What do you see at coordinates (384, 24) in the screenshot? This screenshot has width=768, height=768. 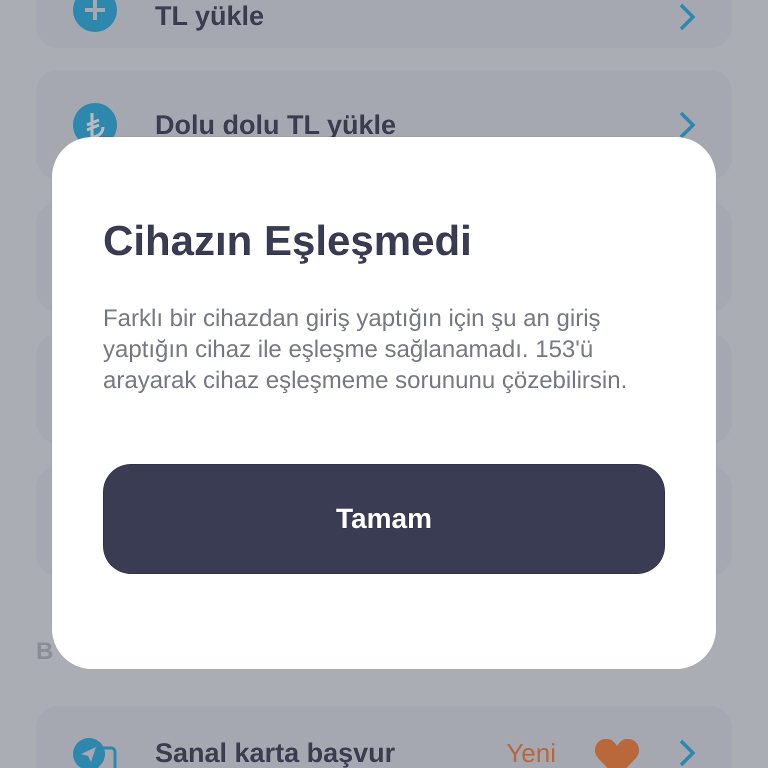 I see `list-card: TL yükle` at bounding box center [384, 24].